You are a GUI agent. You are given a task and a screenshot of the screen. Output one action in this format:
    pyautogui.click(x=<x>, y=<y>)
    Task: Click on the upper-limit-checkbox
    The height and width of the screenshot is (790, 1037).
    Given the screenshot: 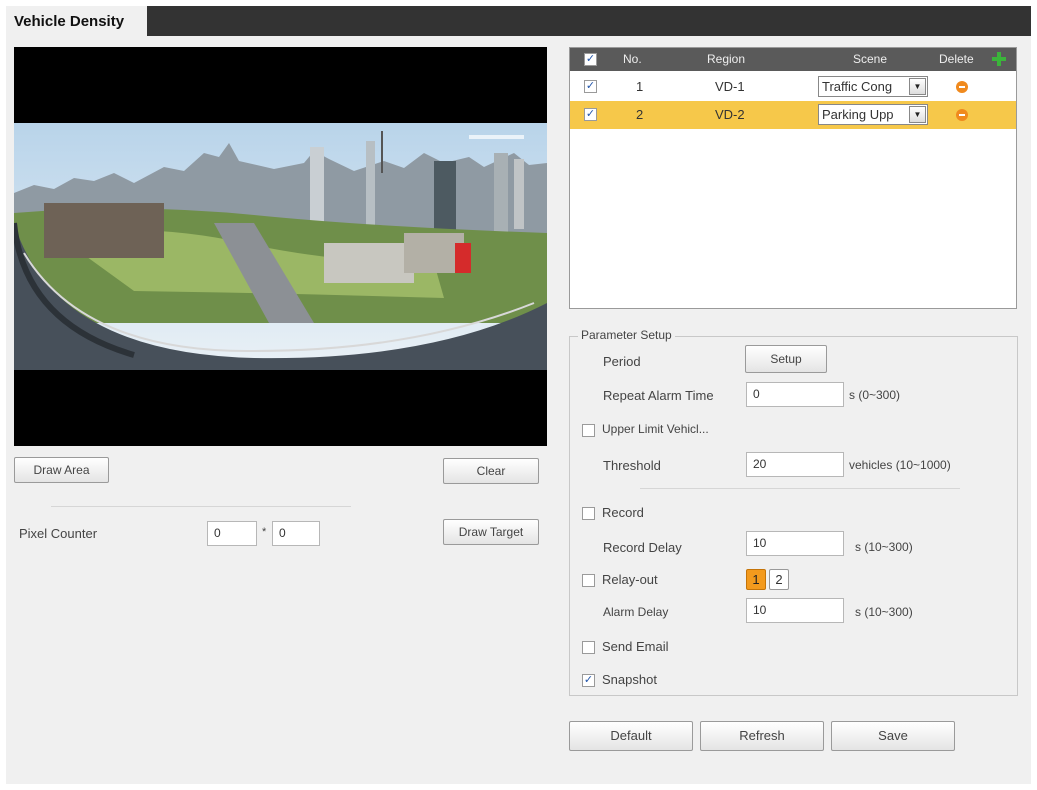 What is the action you would take?
    pyautogui.click(x=588, y=430)
    